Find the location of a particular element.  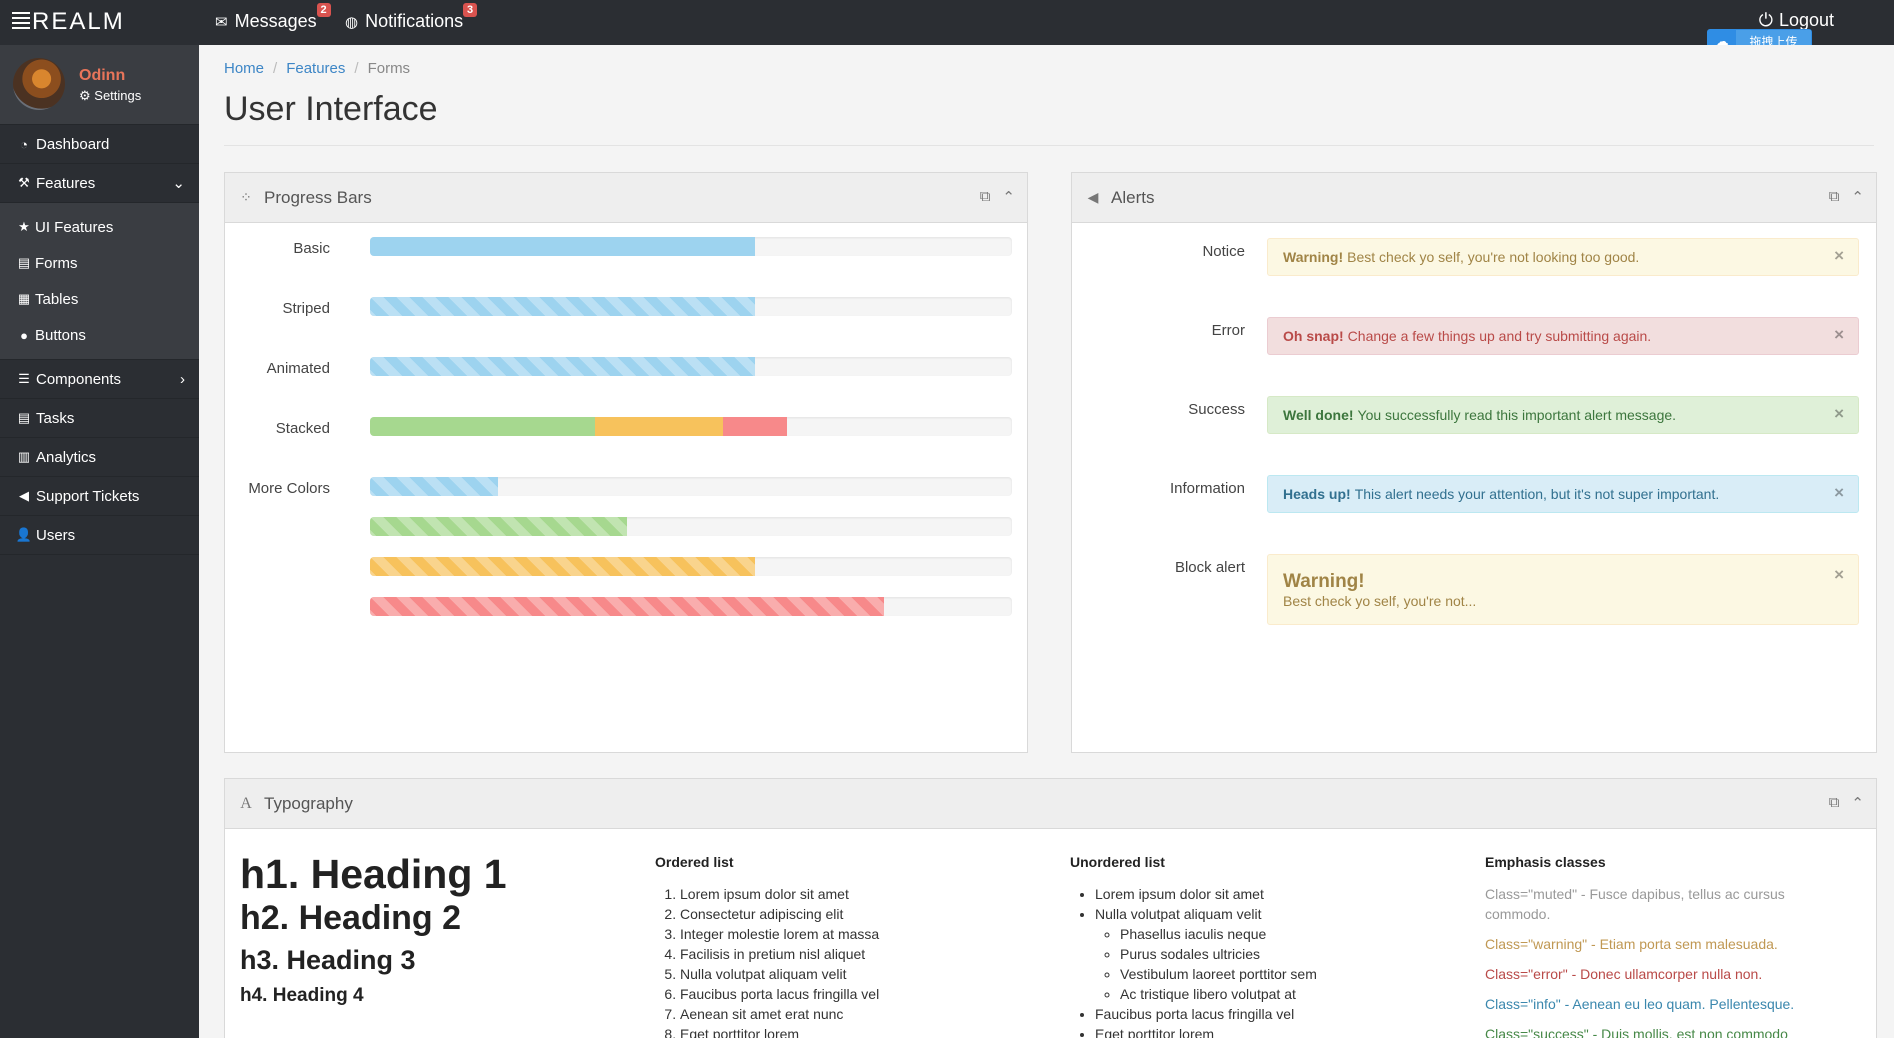

brand-name: REALM is located at coordinates (78, 21).